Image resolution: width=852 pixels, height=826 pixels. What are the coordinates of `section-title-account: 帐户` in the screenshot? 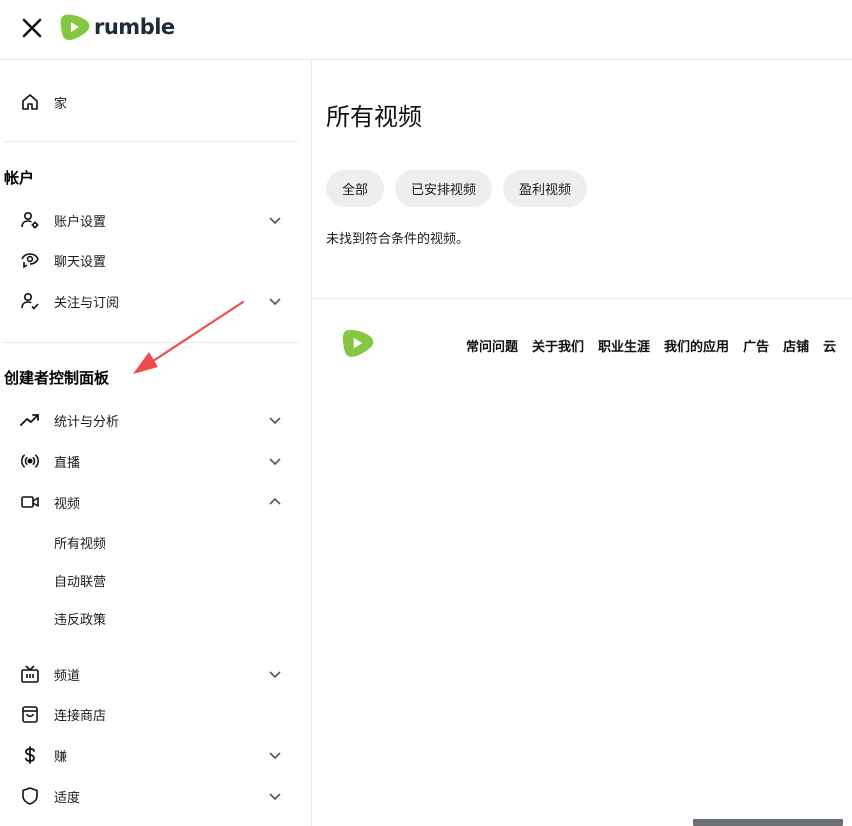 It's located at (19, 178).